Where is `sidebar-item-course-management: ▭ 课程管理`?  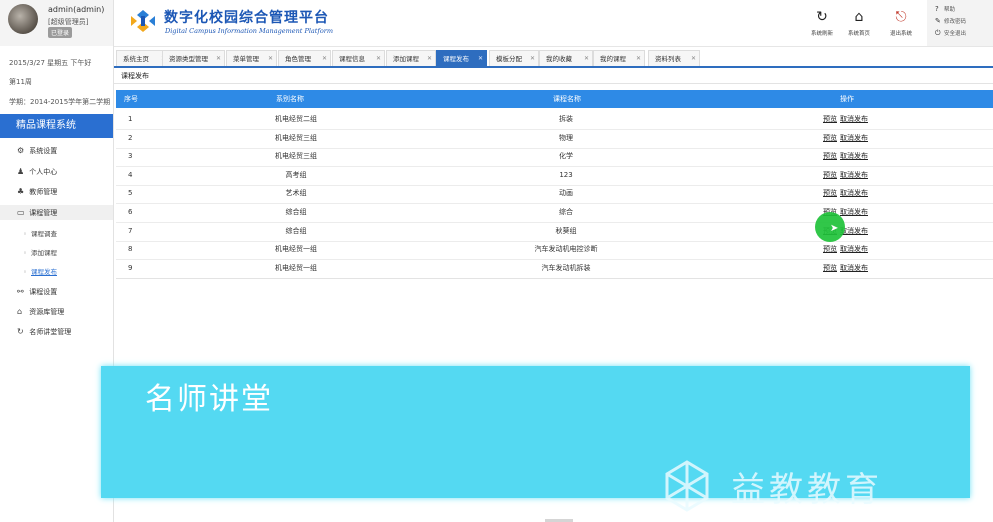
sidebar-item-course-management: ▭ 课程管理 is located at coordinates (37, 213).